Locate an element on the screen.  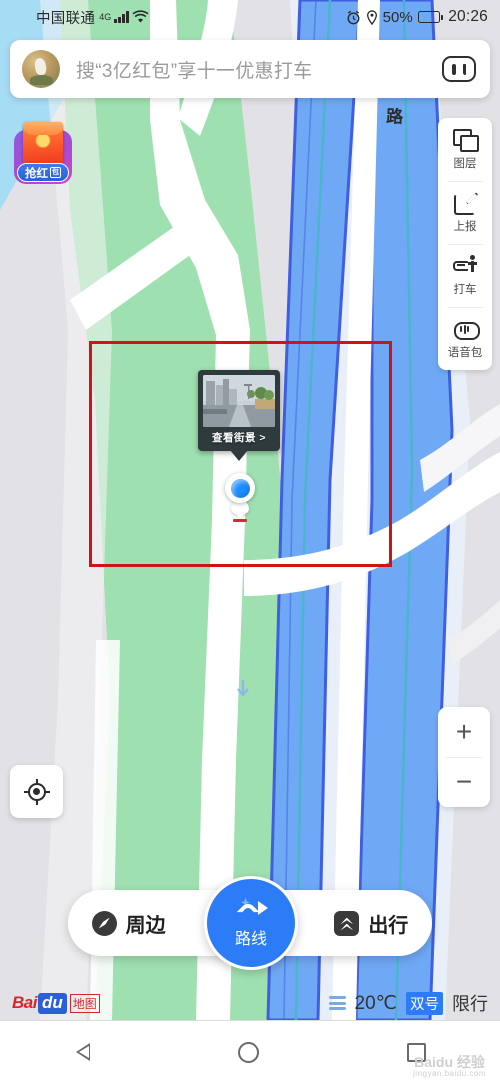
street-view-bubble: 查看街景 > is located at coordinates (239, 415).